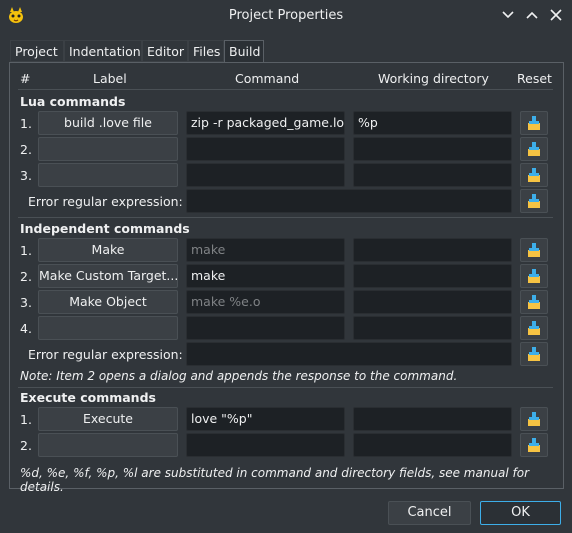 Image resolution: width=572 pixels, height=533 pixels. I want to click on tab-files: Files, so click(206, 51).